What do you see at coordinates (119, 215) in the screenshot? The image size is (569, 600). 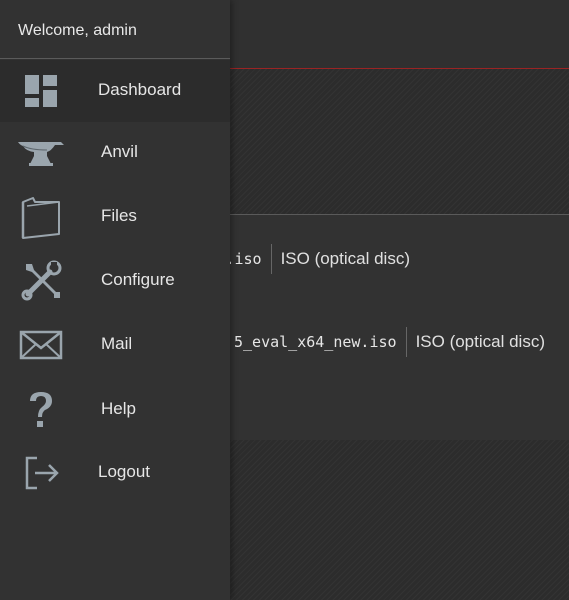 I see `menu-item-label: Files` at bounding box center [119, 215].